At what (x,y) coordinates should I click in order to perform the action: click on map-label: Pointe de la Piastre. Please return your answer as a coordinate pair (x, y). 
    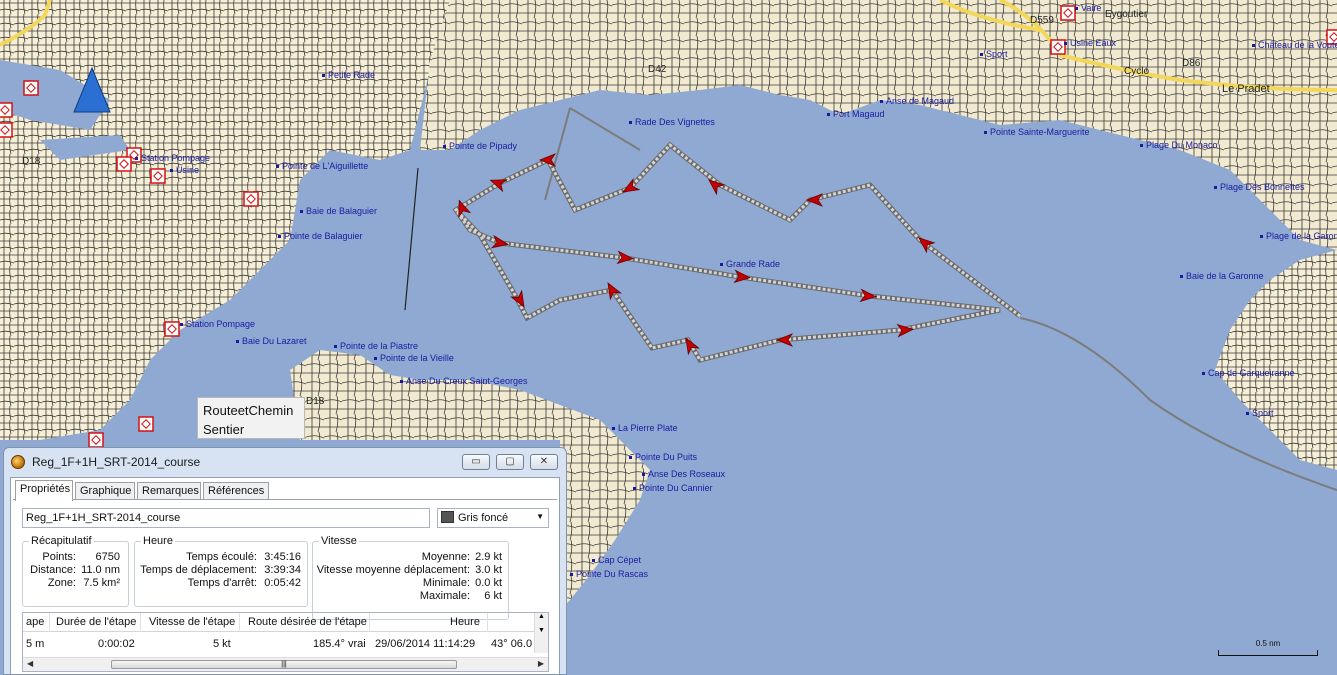
    Looking at the image, I should click on (376, 346).